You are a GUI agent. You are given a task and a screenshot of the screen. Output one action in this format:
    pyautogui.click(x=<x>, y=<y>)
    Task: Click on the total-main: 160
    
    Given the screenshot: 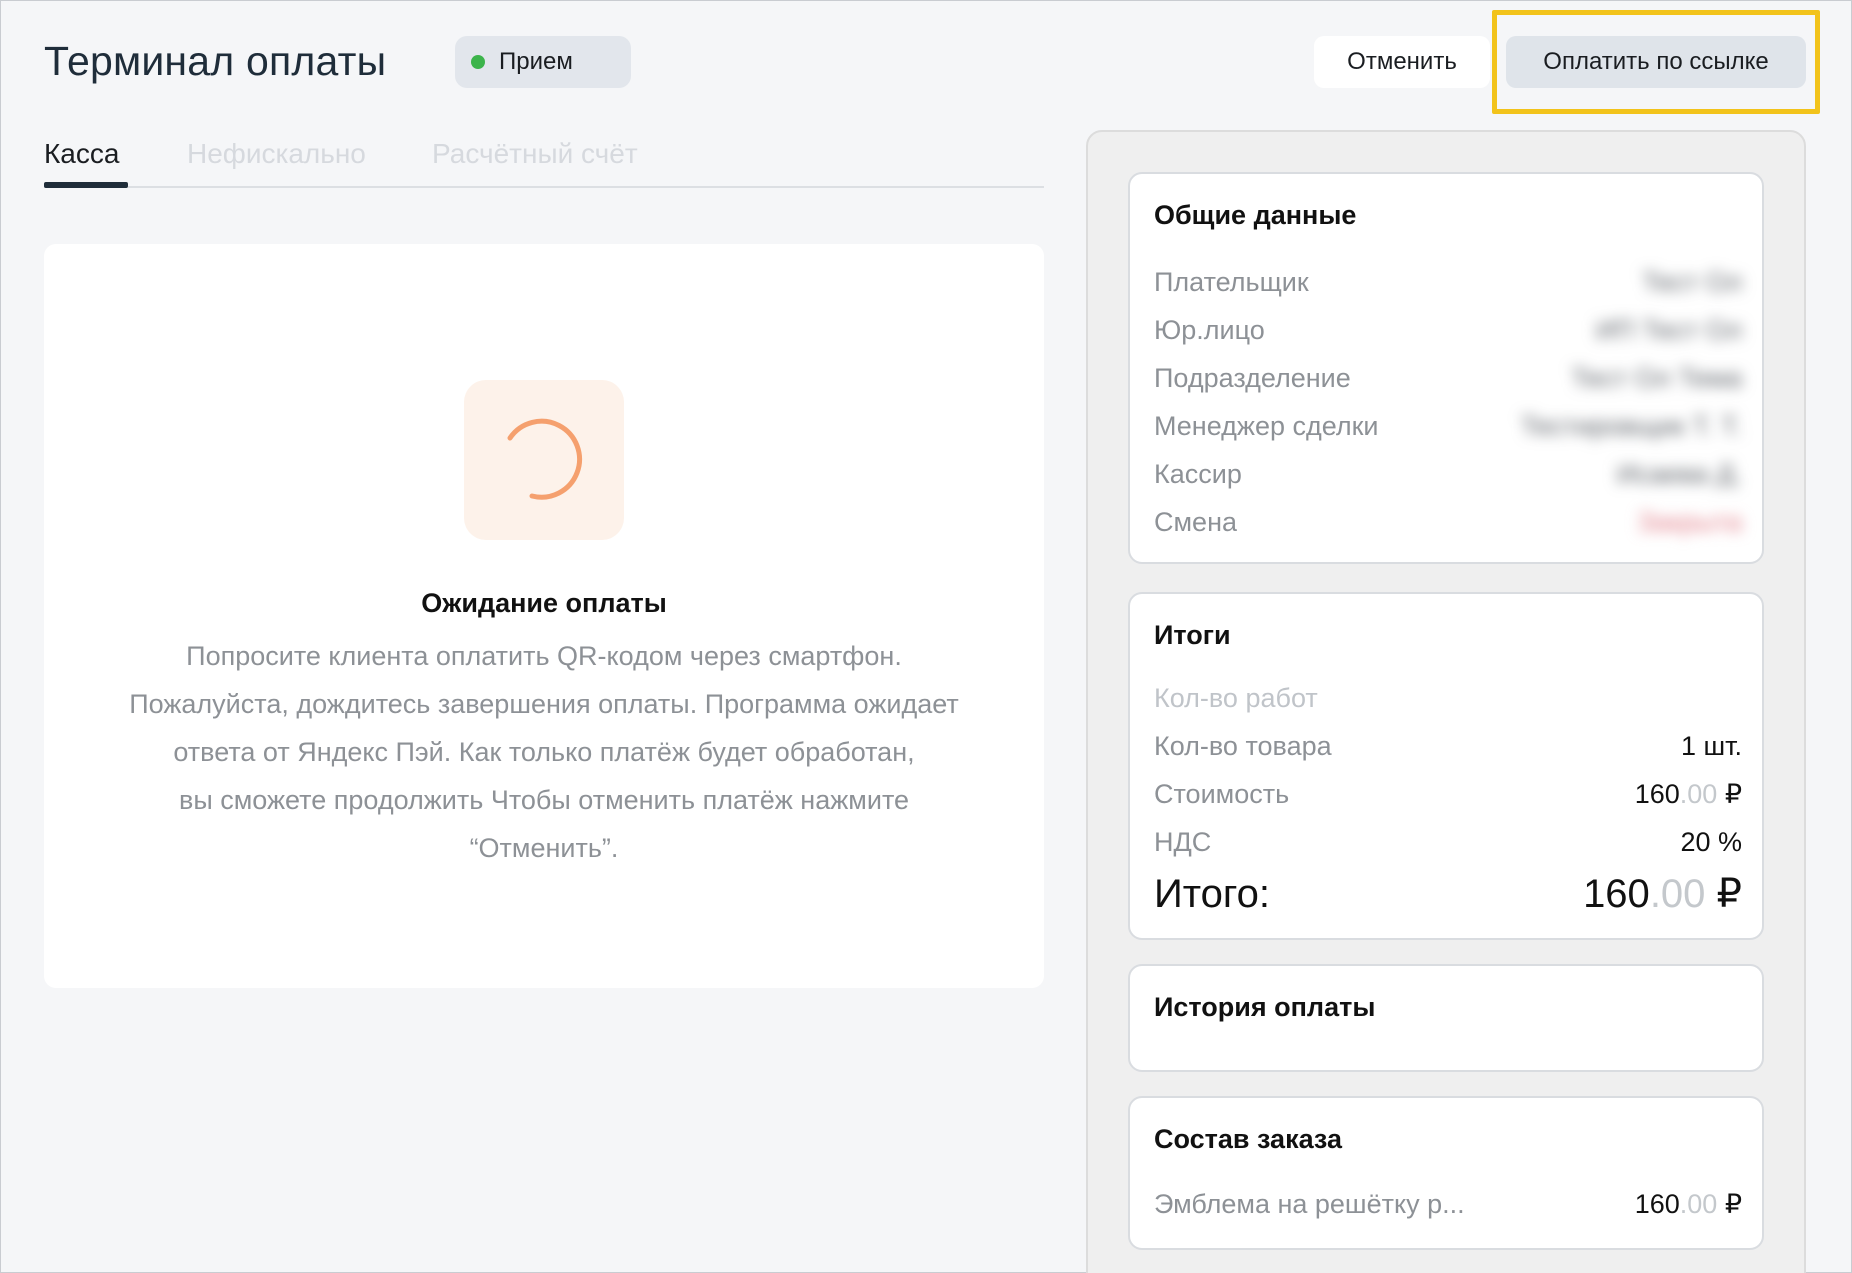 What is the action you would take?
    pyautogui.click(x=1616, y=894)
    